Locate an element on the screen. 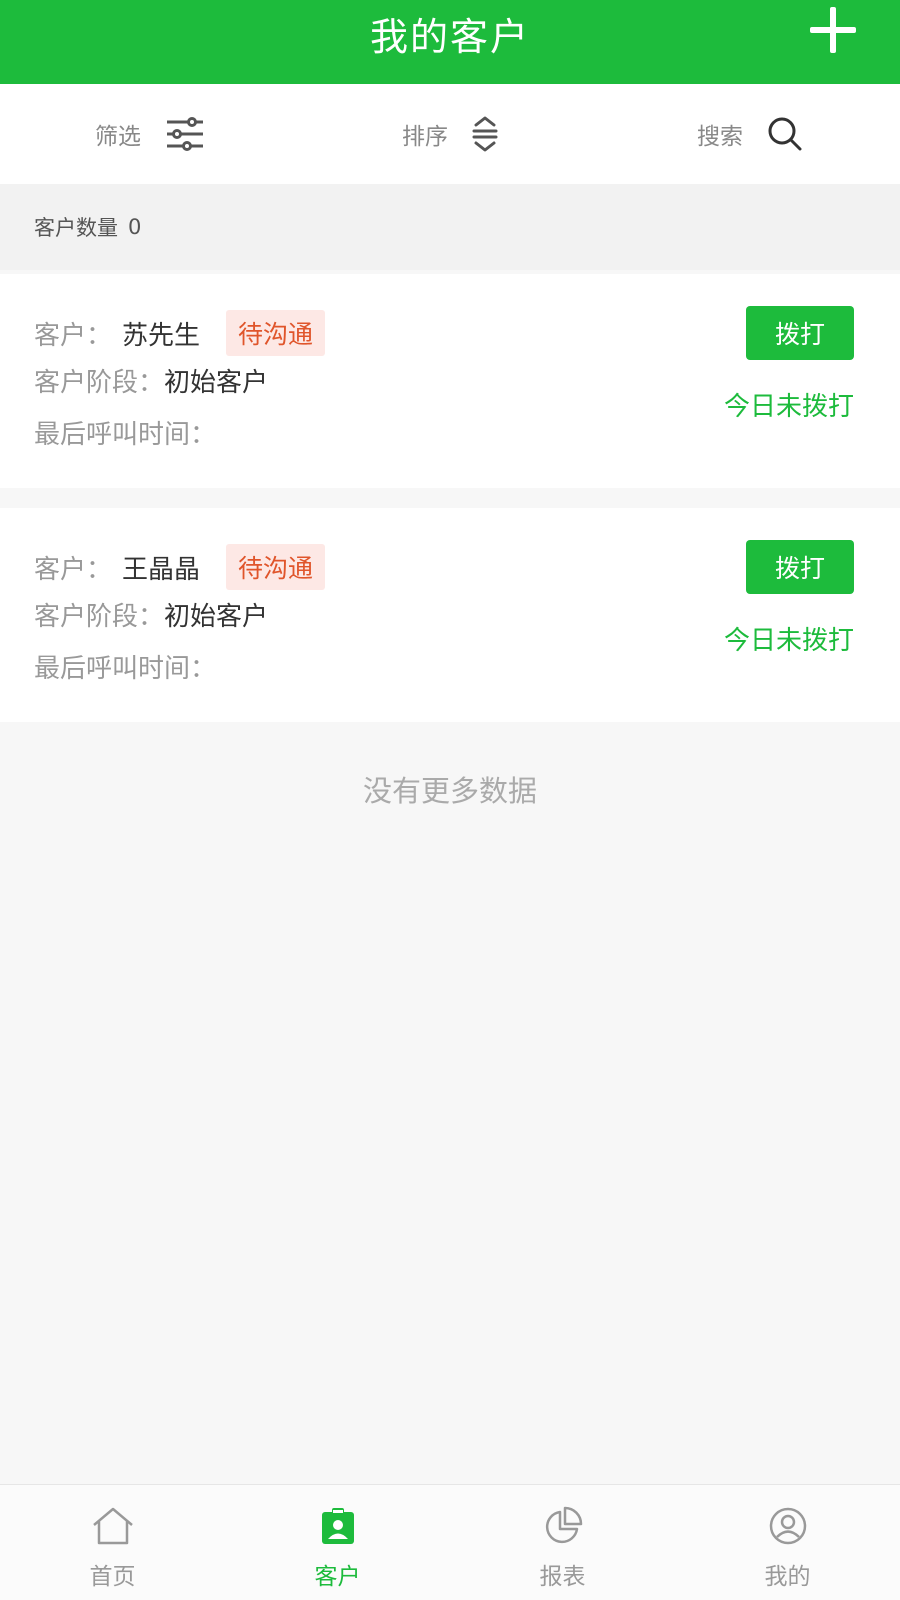 The width and height of the screenshot is (900, 1600). sort-icon is located at coordinates (485, 134).